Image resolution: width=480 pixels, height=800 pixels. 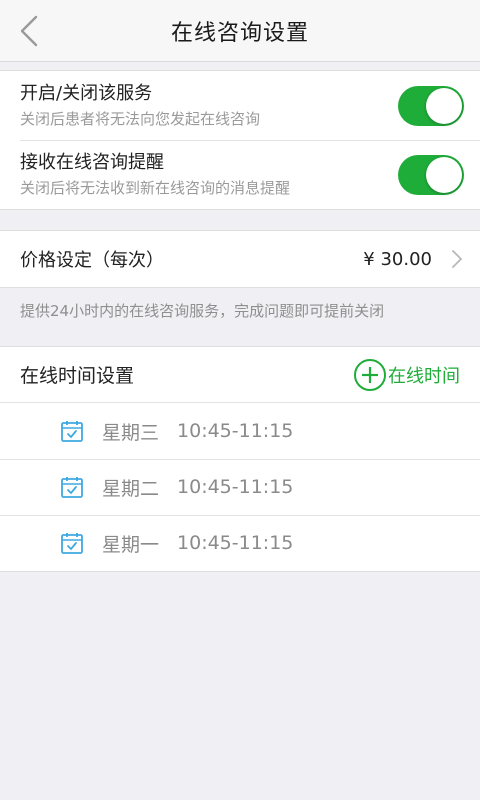 I want to click on chevron-left-icon, so click(x=29, y=31).